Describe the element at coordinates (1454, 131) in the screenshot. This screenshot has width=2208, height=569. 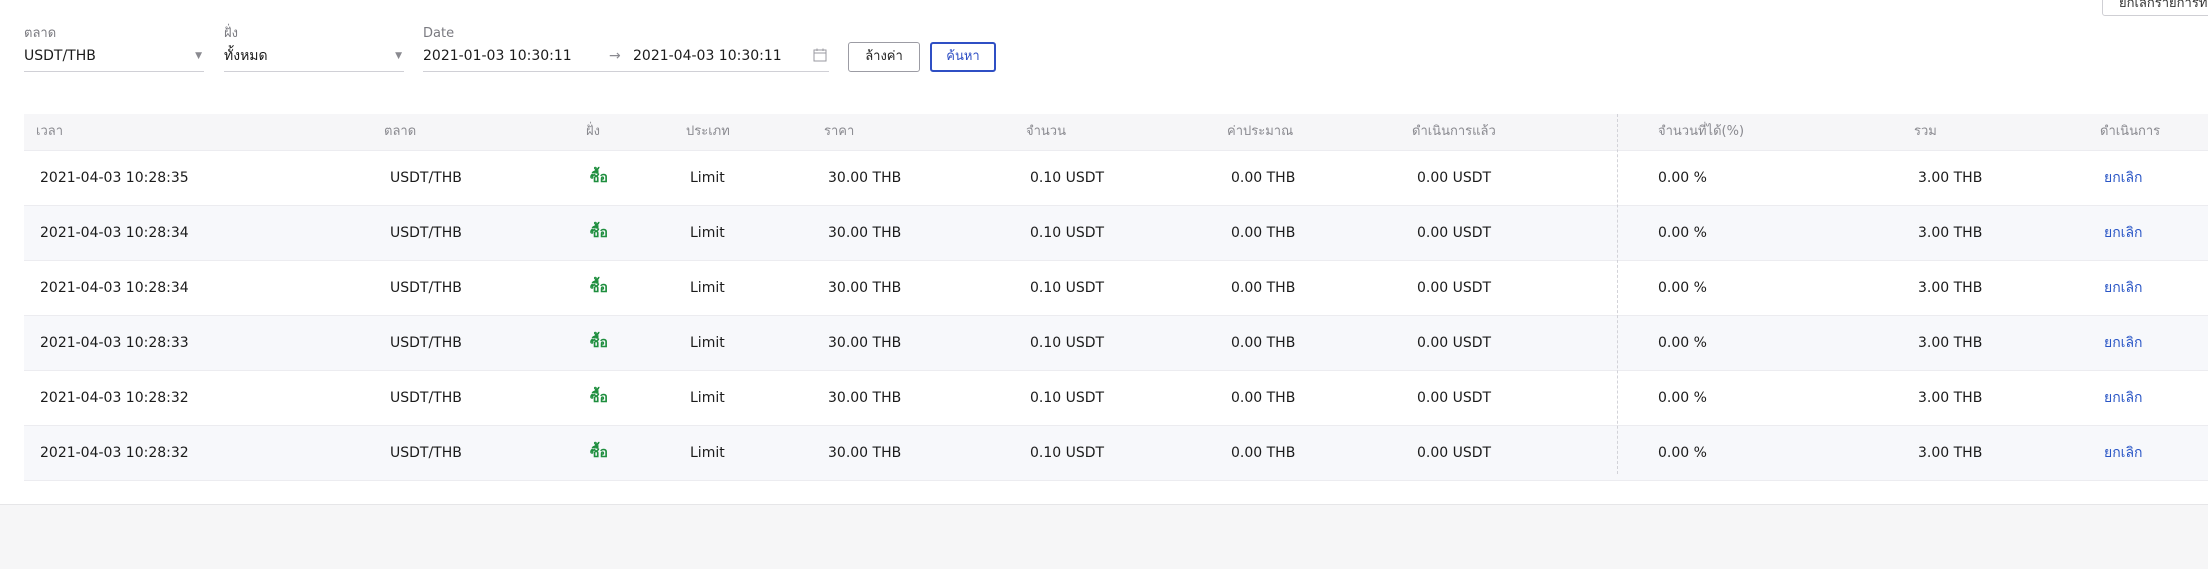
I see `col-header-executed: ดำเนินการแล้ว` at that location.